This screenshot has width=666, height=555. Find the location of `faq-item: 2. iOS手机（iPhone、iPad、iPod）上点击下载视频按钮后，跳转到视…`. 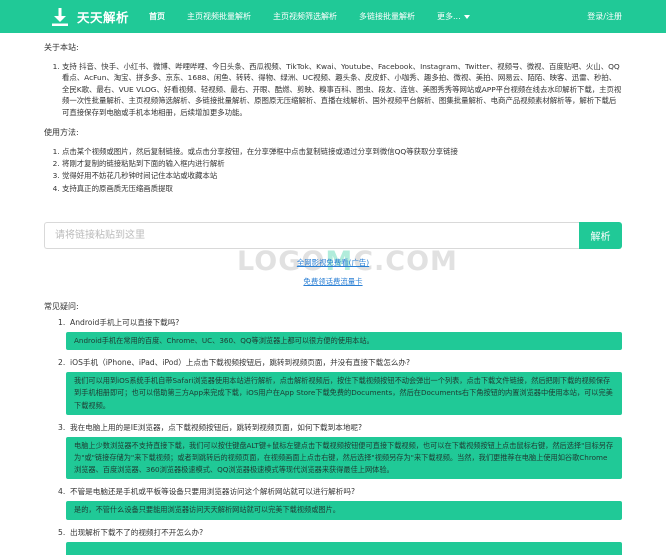

faq-item: 2. iOS手机（iPhone、iPad、iPod）上点击下载视频按钮后，跳转到视… is located at coordinates (340, 386).